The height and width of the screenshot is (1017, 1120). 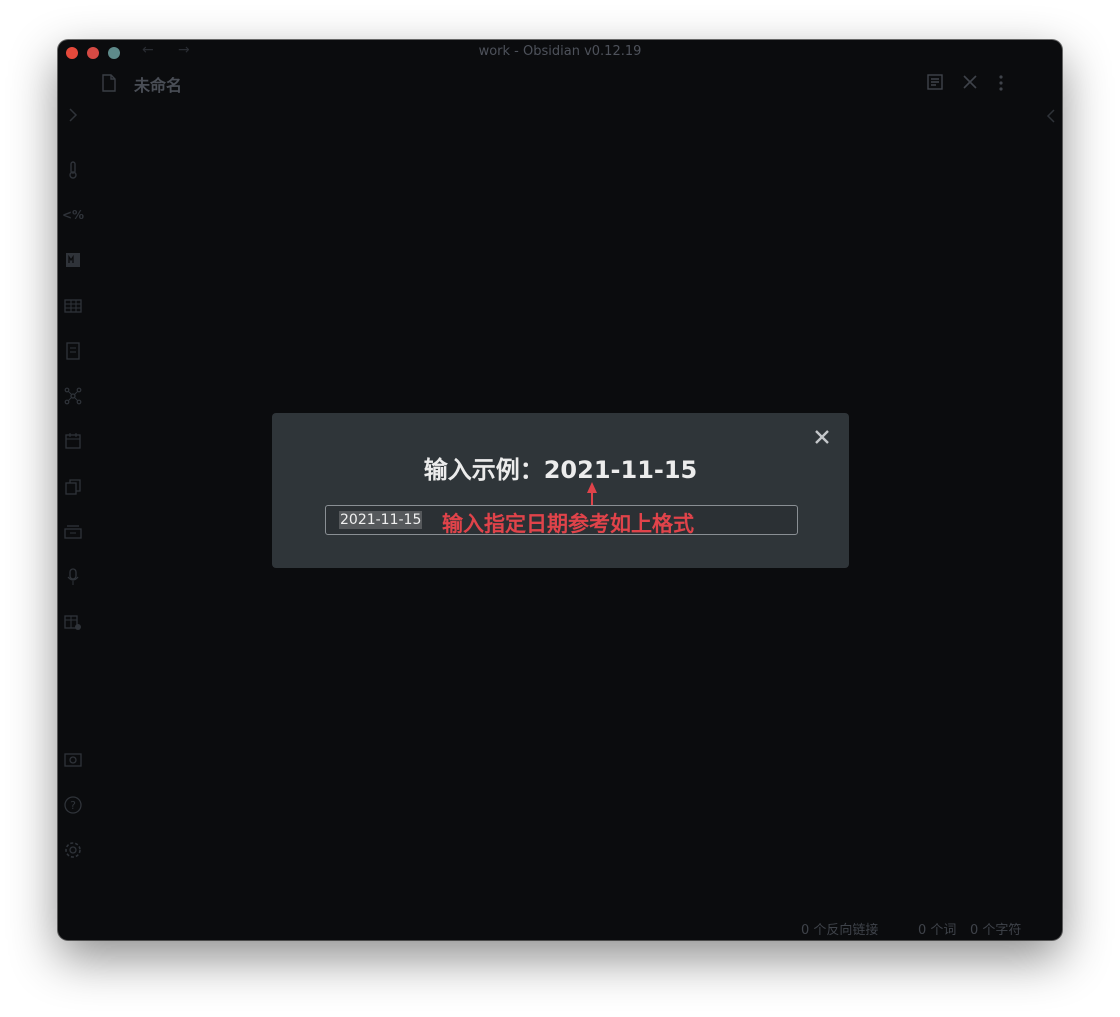 I want to click on vault-icon, so click(x=73, y=760).